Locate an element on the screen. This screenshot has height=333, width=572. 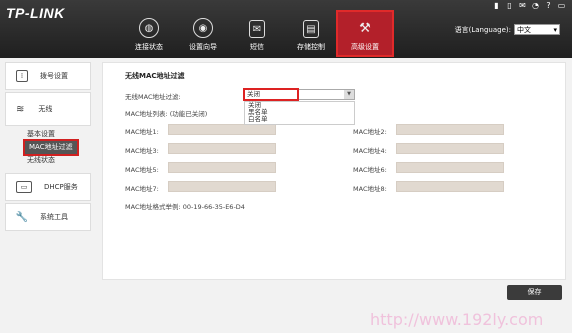
language-value: 中文 is located at coordinates (524, 29).